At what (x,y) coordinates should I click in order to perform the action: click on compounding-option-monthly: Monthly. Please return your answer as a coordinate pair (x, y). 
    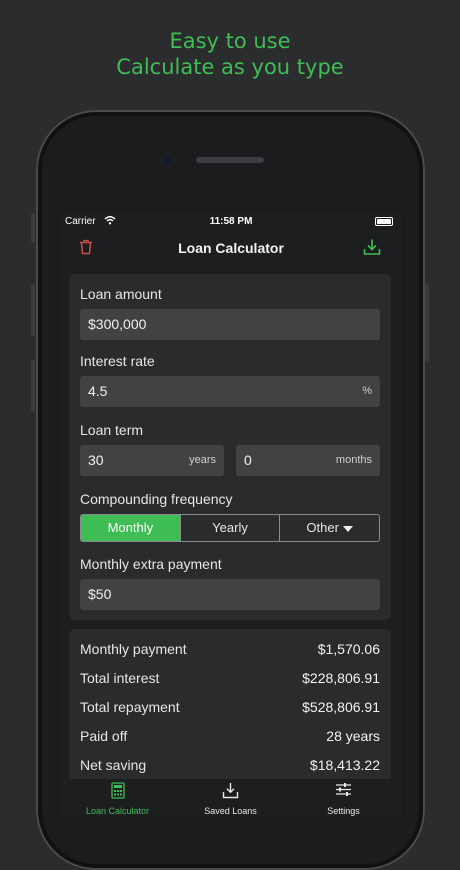
    Looking at the image, I should click on (130, 528).